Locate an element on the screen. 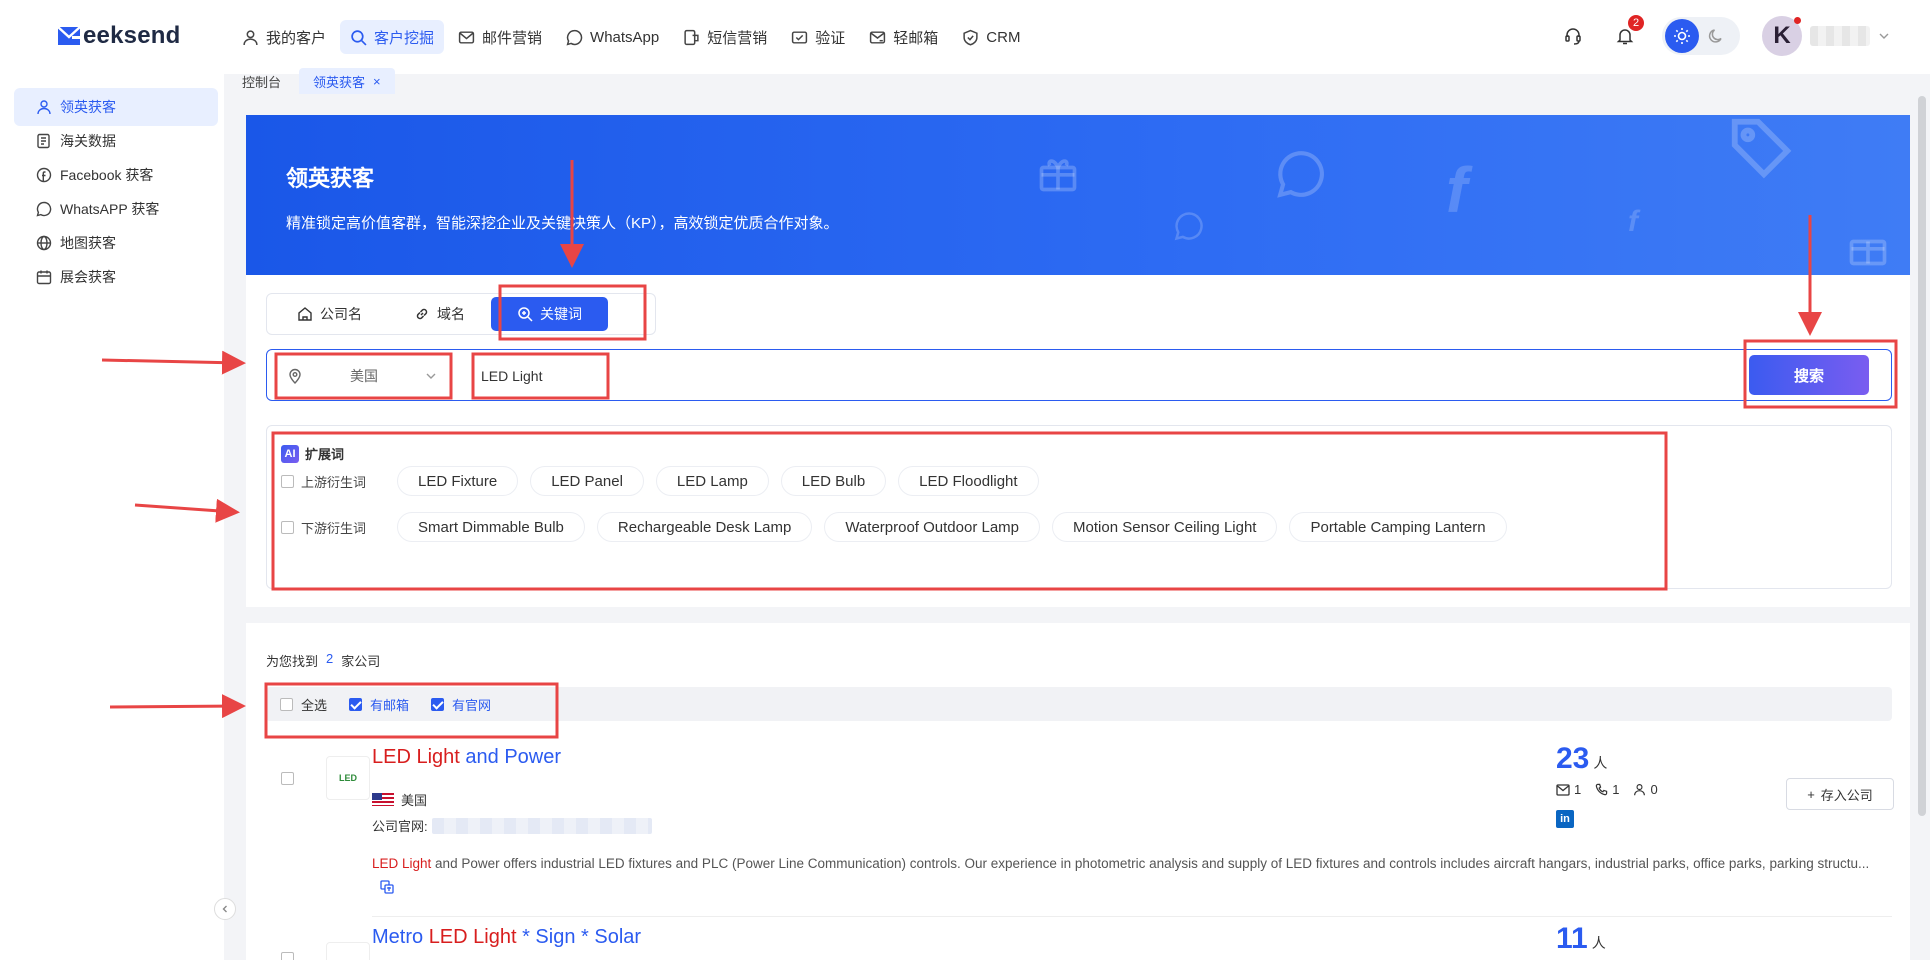 The image size is (1930, 960). nav-my-customers: 我的客户 is located at coordinates (284, 37).